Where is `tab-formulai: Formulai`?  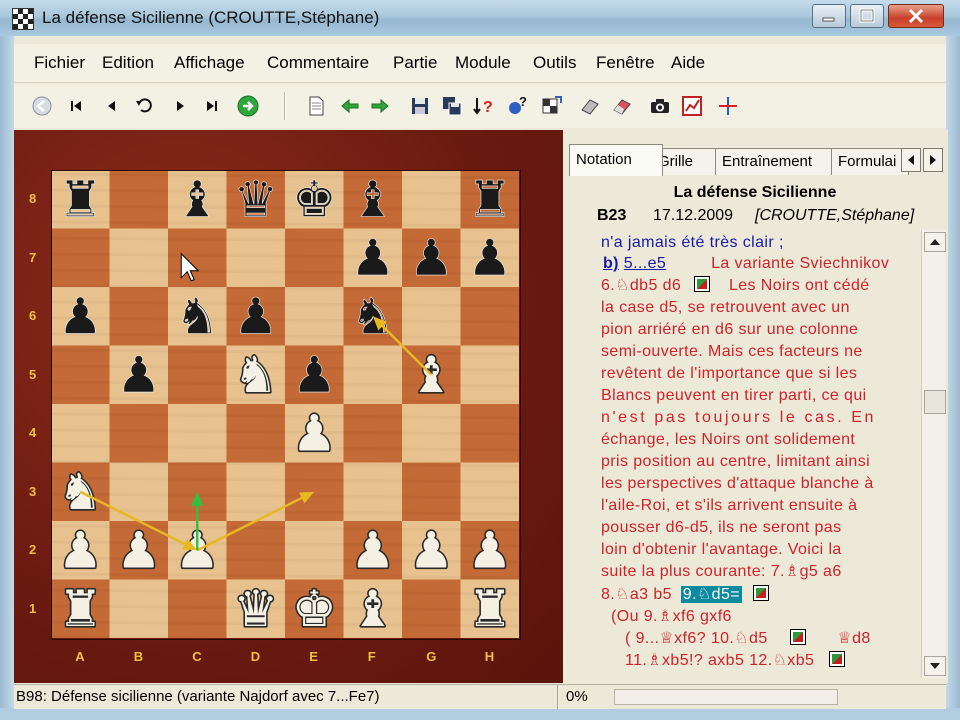 tab-formulai: Formulai is located at coordinates (870, 161).